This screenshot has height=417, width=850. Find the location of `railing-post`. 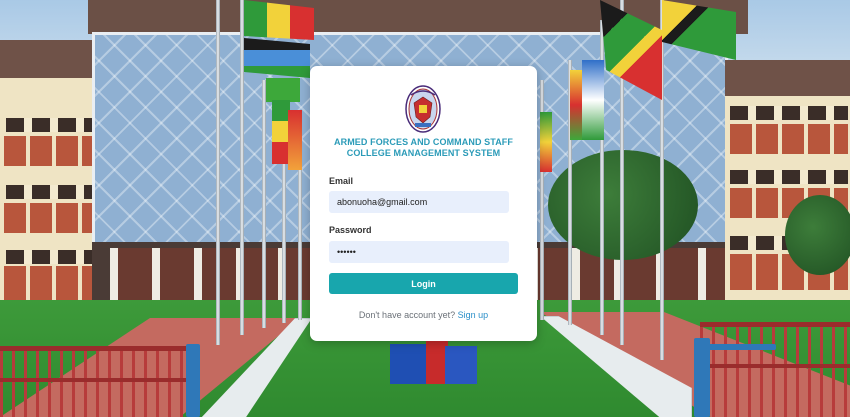

railing-post is located at coordinates (193, 380).